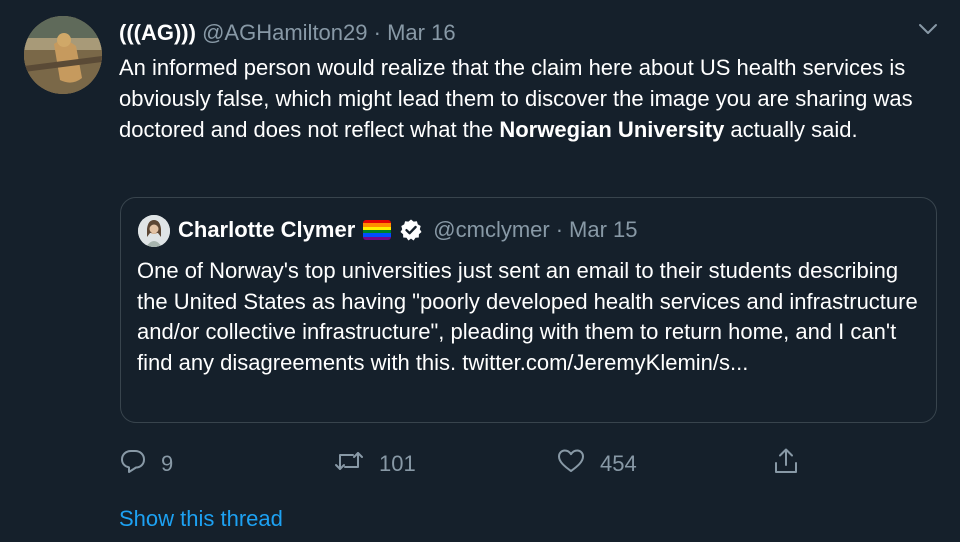 Image resolution: width=960 pixels, height=542 pixels. I want to click on tweet-header: (((AG))) @AGHamilton29 · Mar 16, so click(287, 33).